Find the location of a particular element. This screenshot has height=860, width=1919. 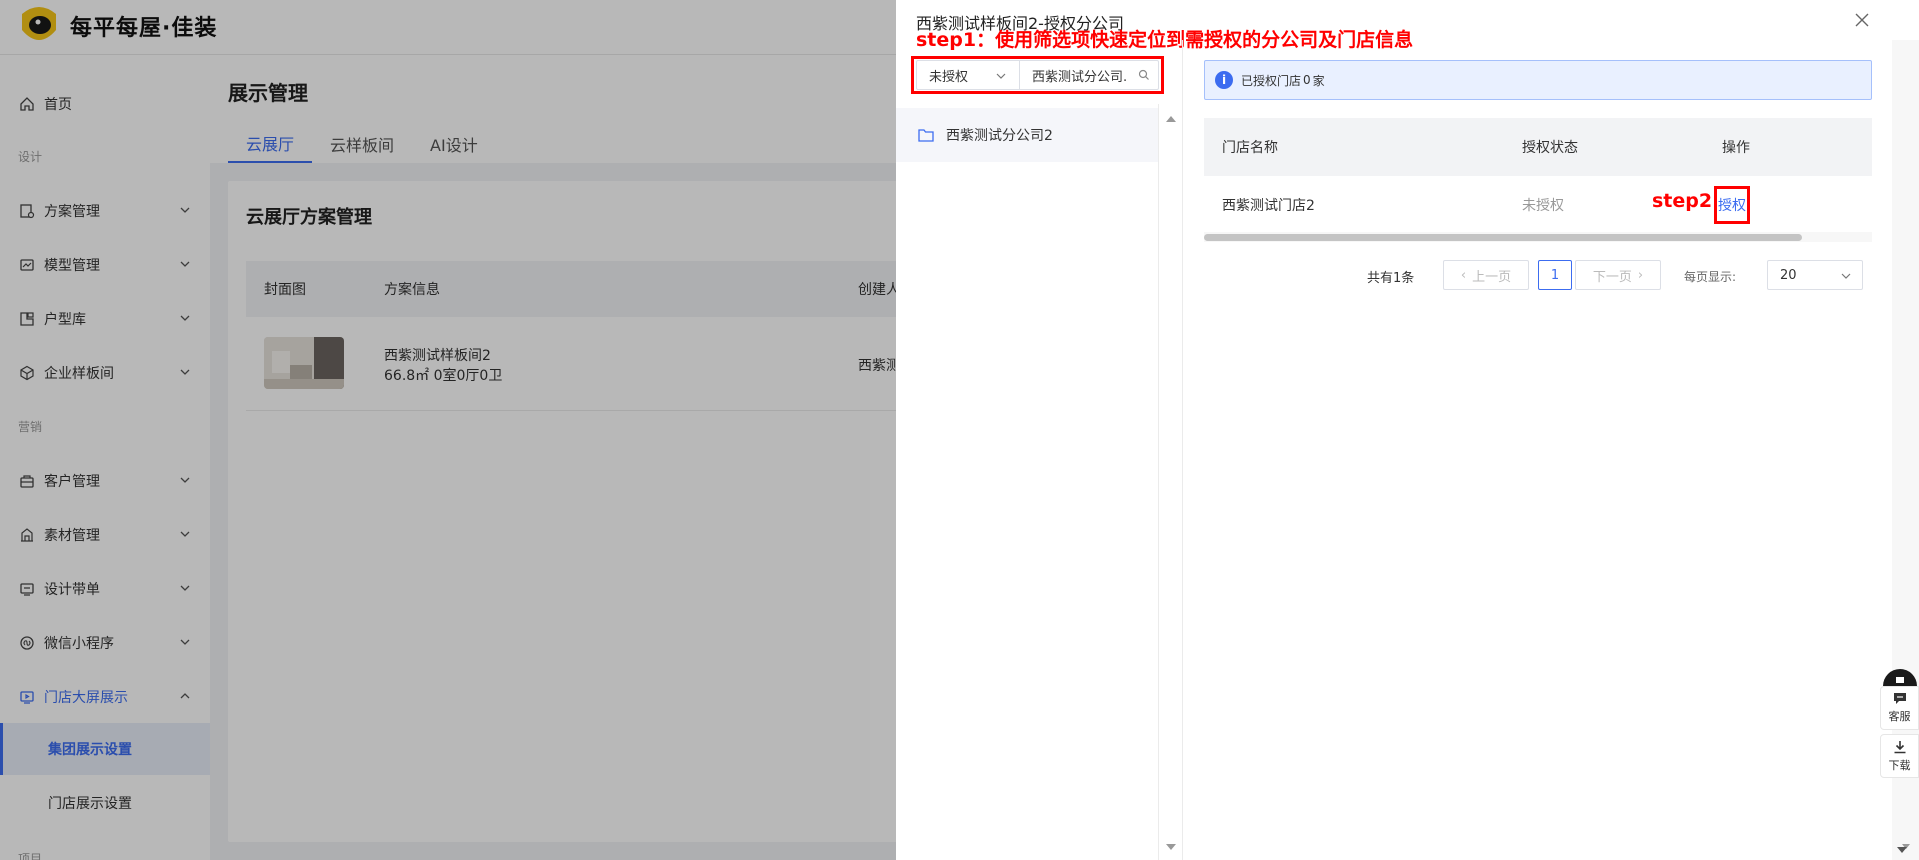

info-prefix: 已授权门店 is located at coordinates (1271, 80).